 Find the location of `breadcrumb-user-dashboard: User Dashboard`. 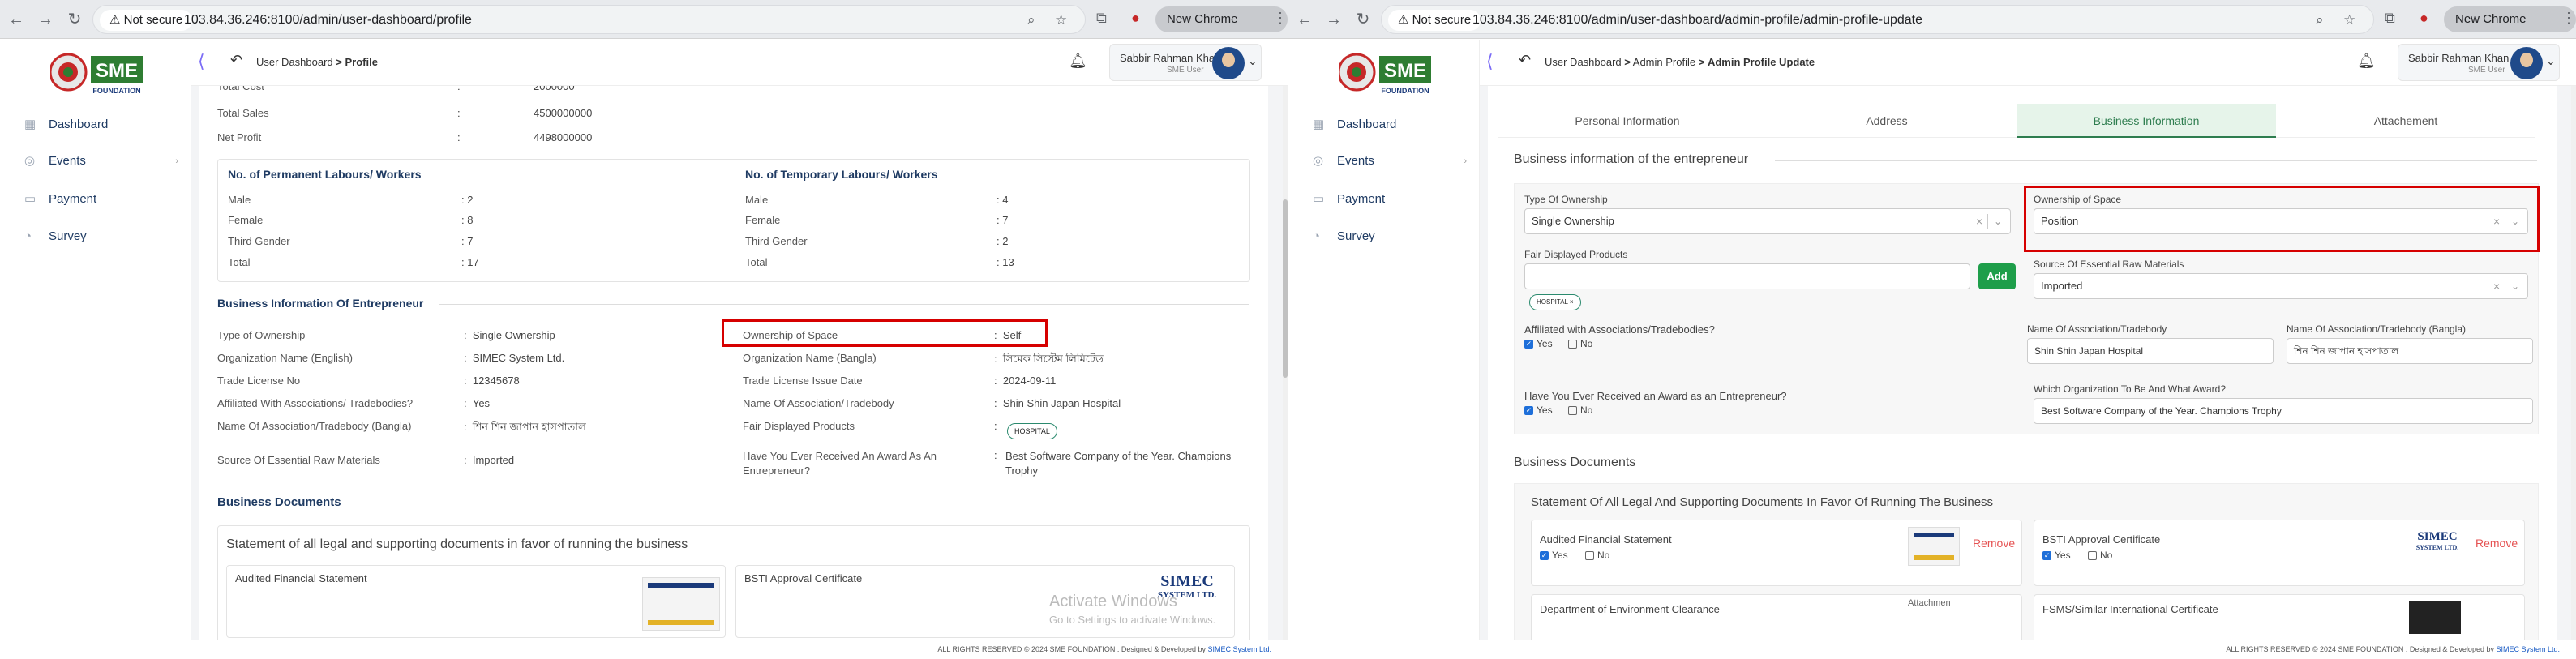

breadcrumb-user-dashboard: User Dashboard is located at coordinates (294, 62).